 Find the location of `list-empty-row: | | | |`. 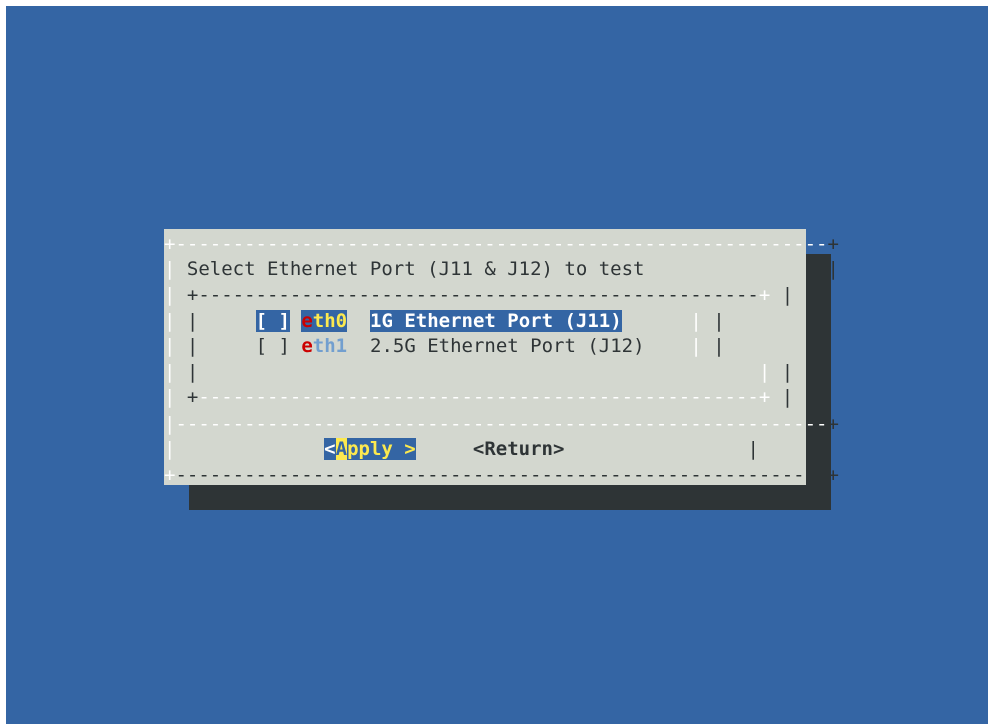

list-empty-row: | | | | is located at coordinates (479, 372).